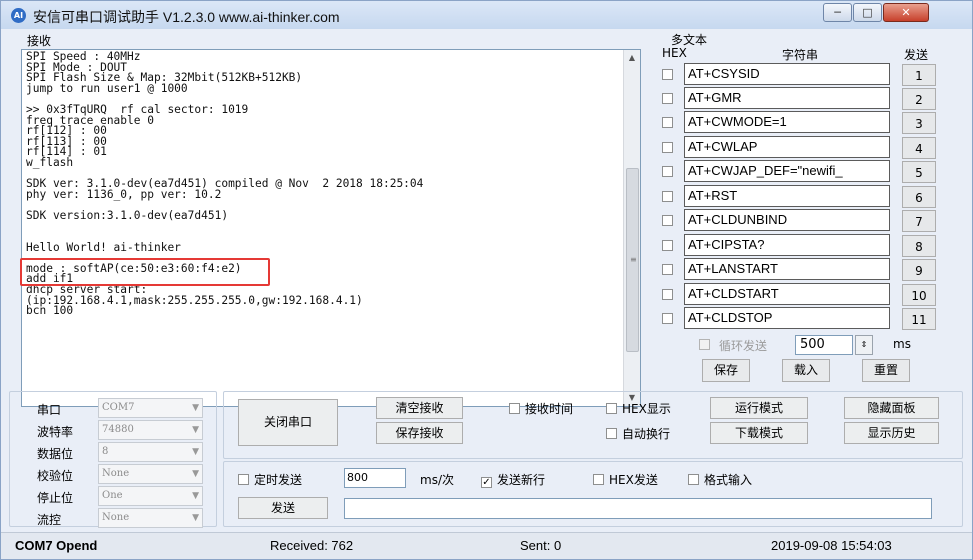 This screenshot has height=560, width=973. What do you see at coordinates (787, 294) in the screenshot?
I see `command-input: AT+CLDSTART` at bounding box center [787, 294].